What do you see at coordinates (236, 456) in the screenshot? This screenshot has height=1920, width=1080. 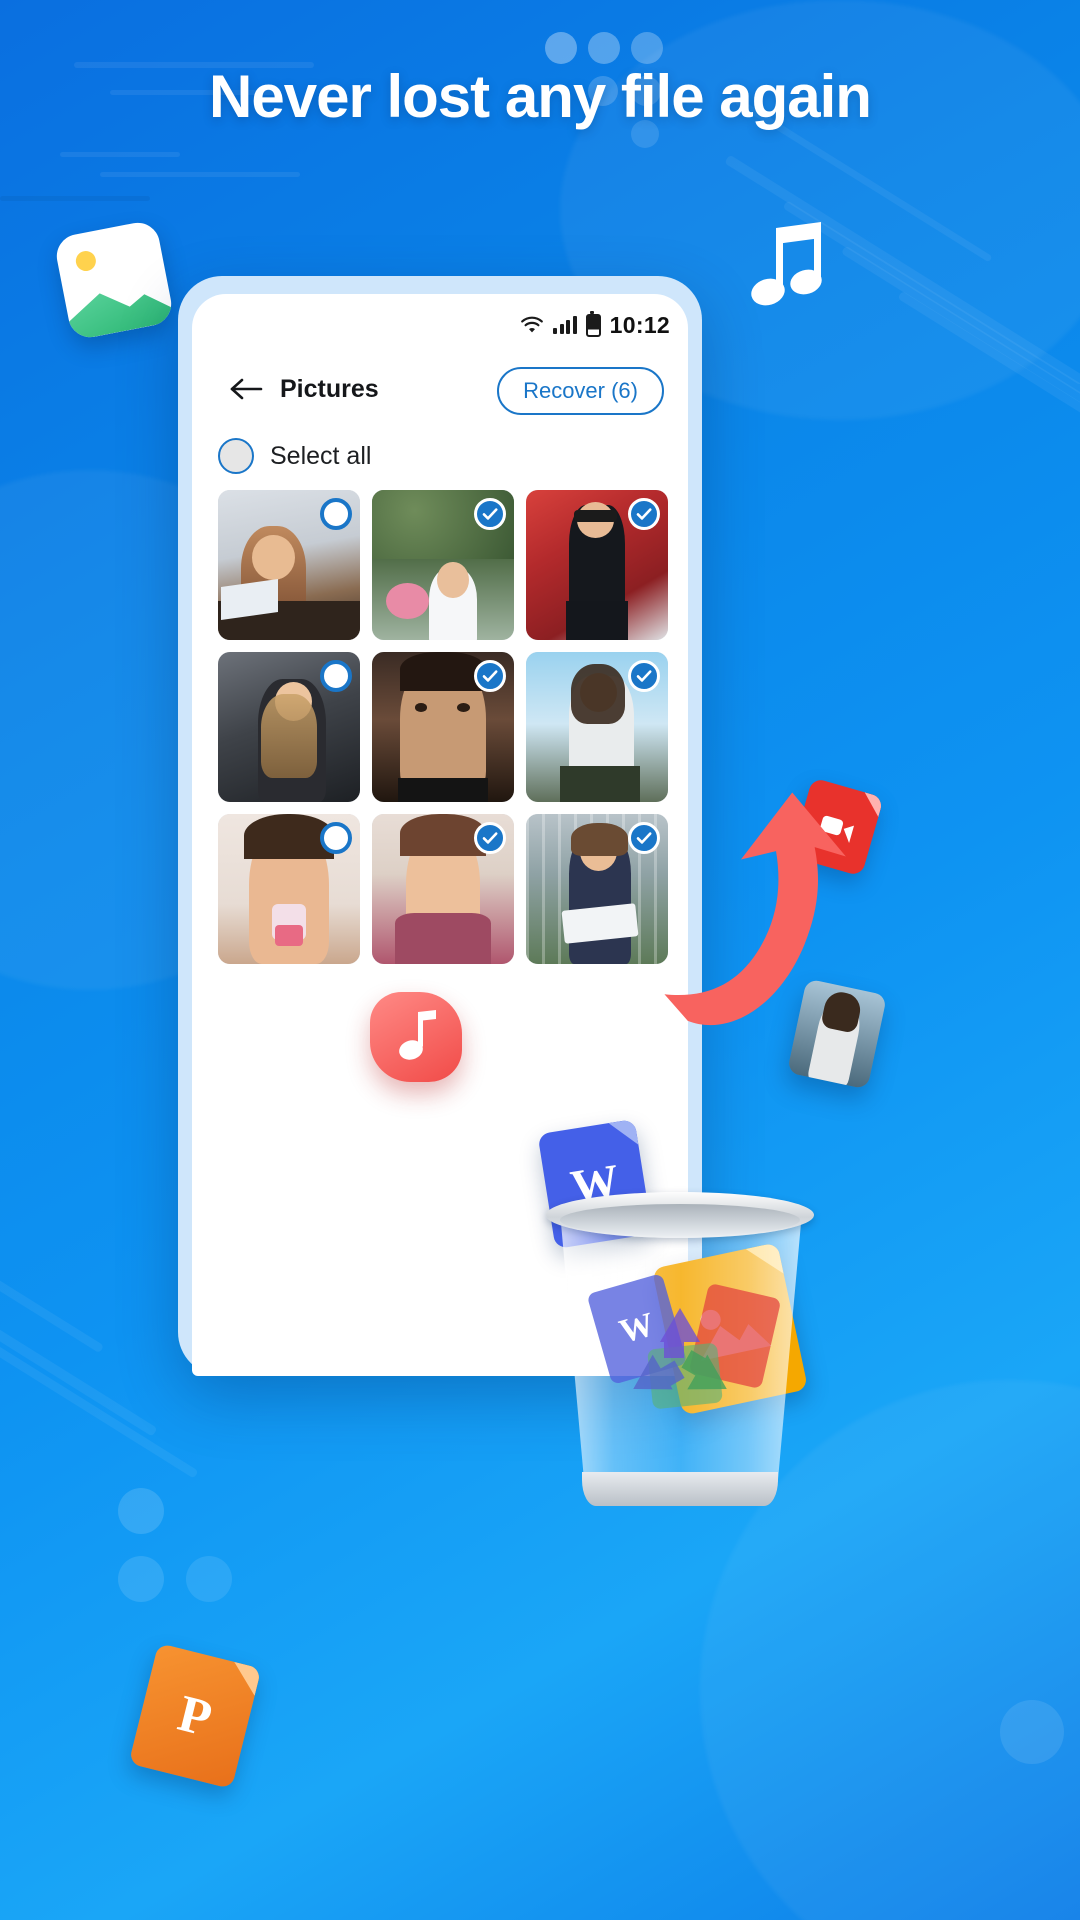 I see `select-all-checkbox` at bounding box center [236, 456].